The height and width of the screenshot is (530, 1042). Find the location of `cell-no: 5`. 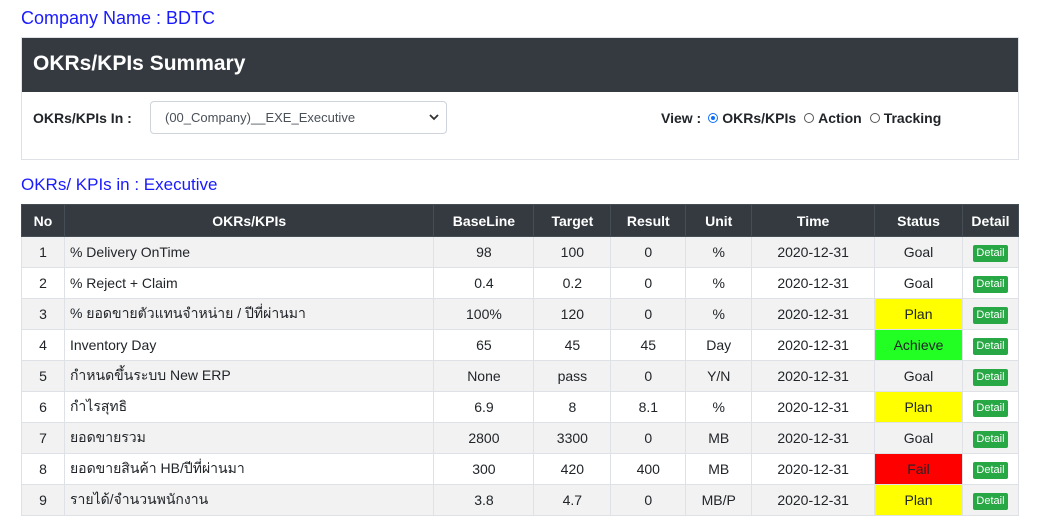

cell-no: 5 is located at coordinates (43, 376).